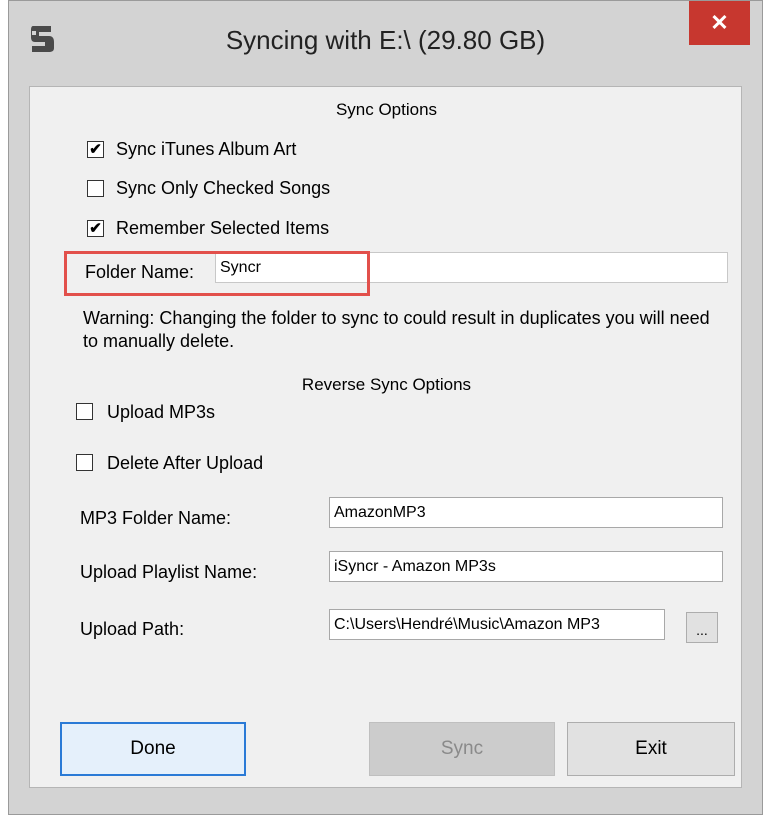 The width and height of the screenshot is (771, 832). I want to click on playlist-name-label: Upload Playlist Name:, so click(169, 572).